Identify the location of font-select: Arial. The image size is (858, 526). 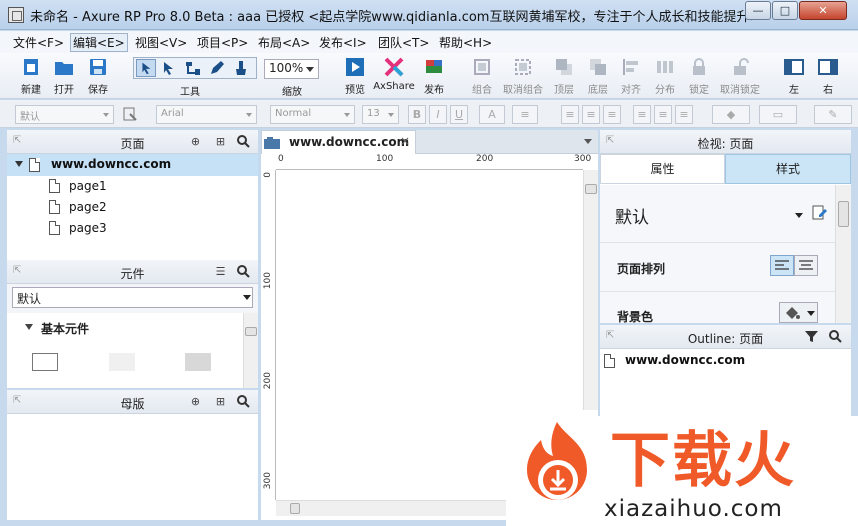
(206, 114).